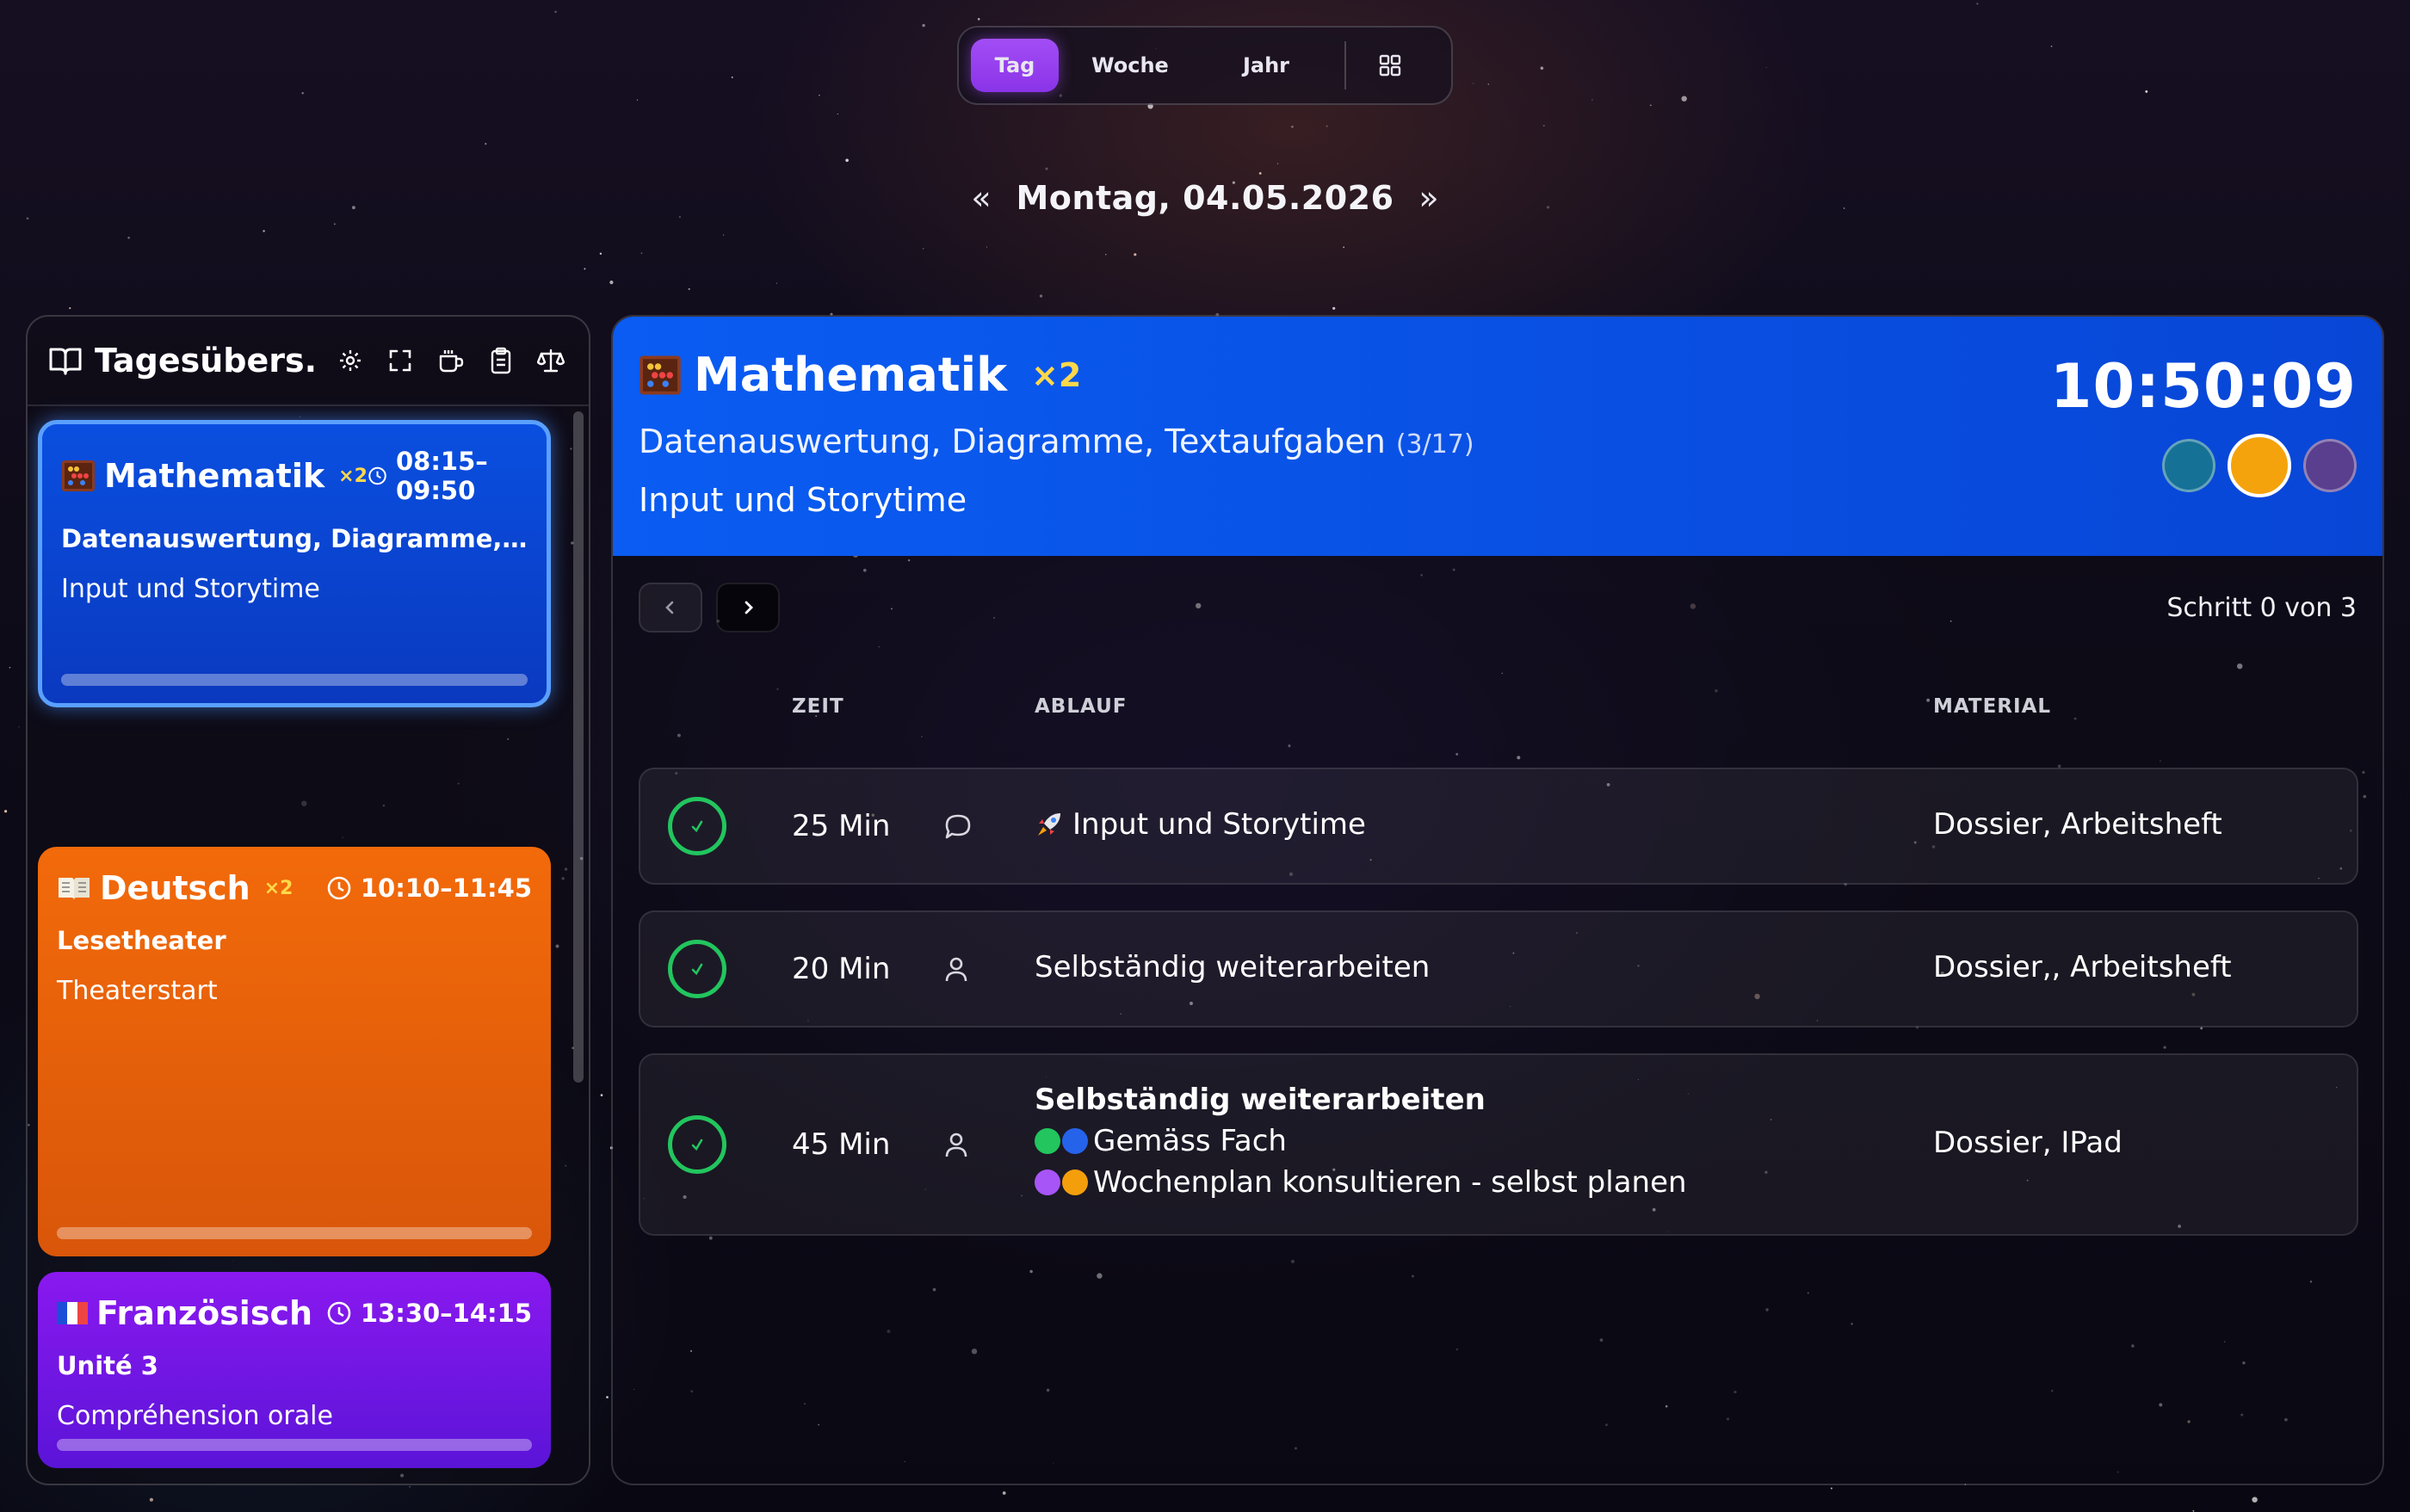 Image resolution: width=2410 pixels, height=1512 pixels. I want to click on tab-jahr: Jahr, so click(1267, 65).